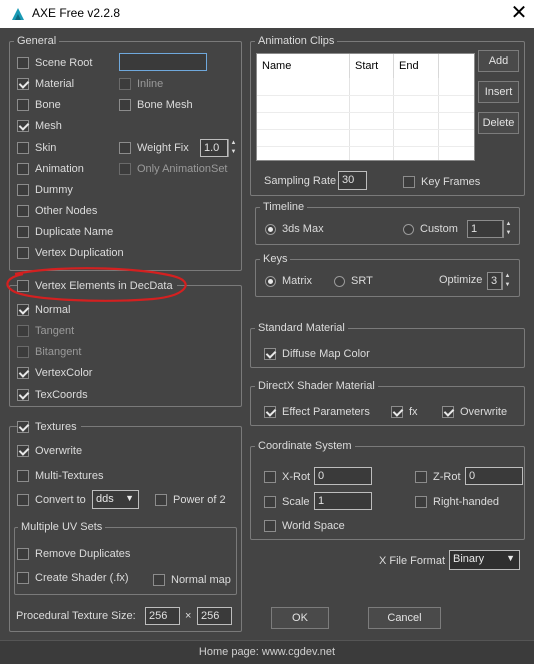 This screenshot has height=664, width=534. Describe the element at coordinates (365, 107) in the screenshot. I see `animation-clips-list: Name Start End` at that location.